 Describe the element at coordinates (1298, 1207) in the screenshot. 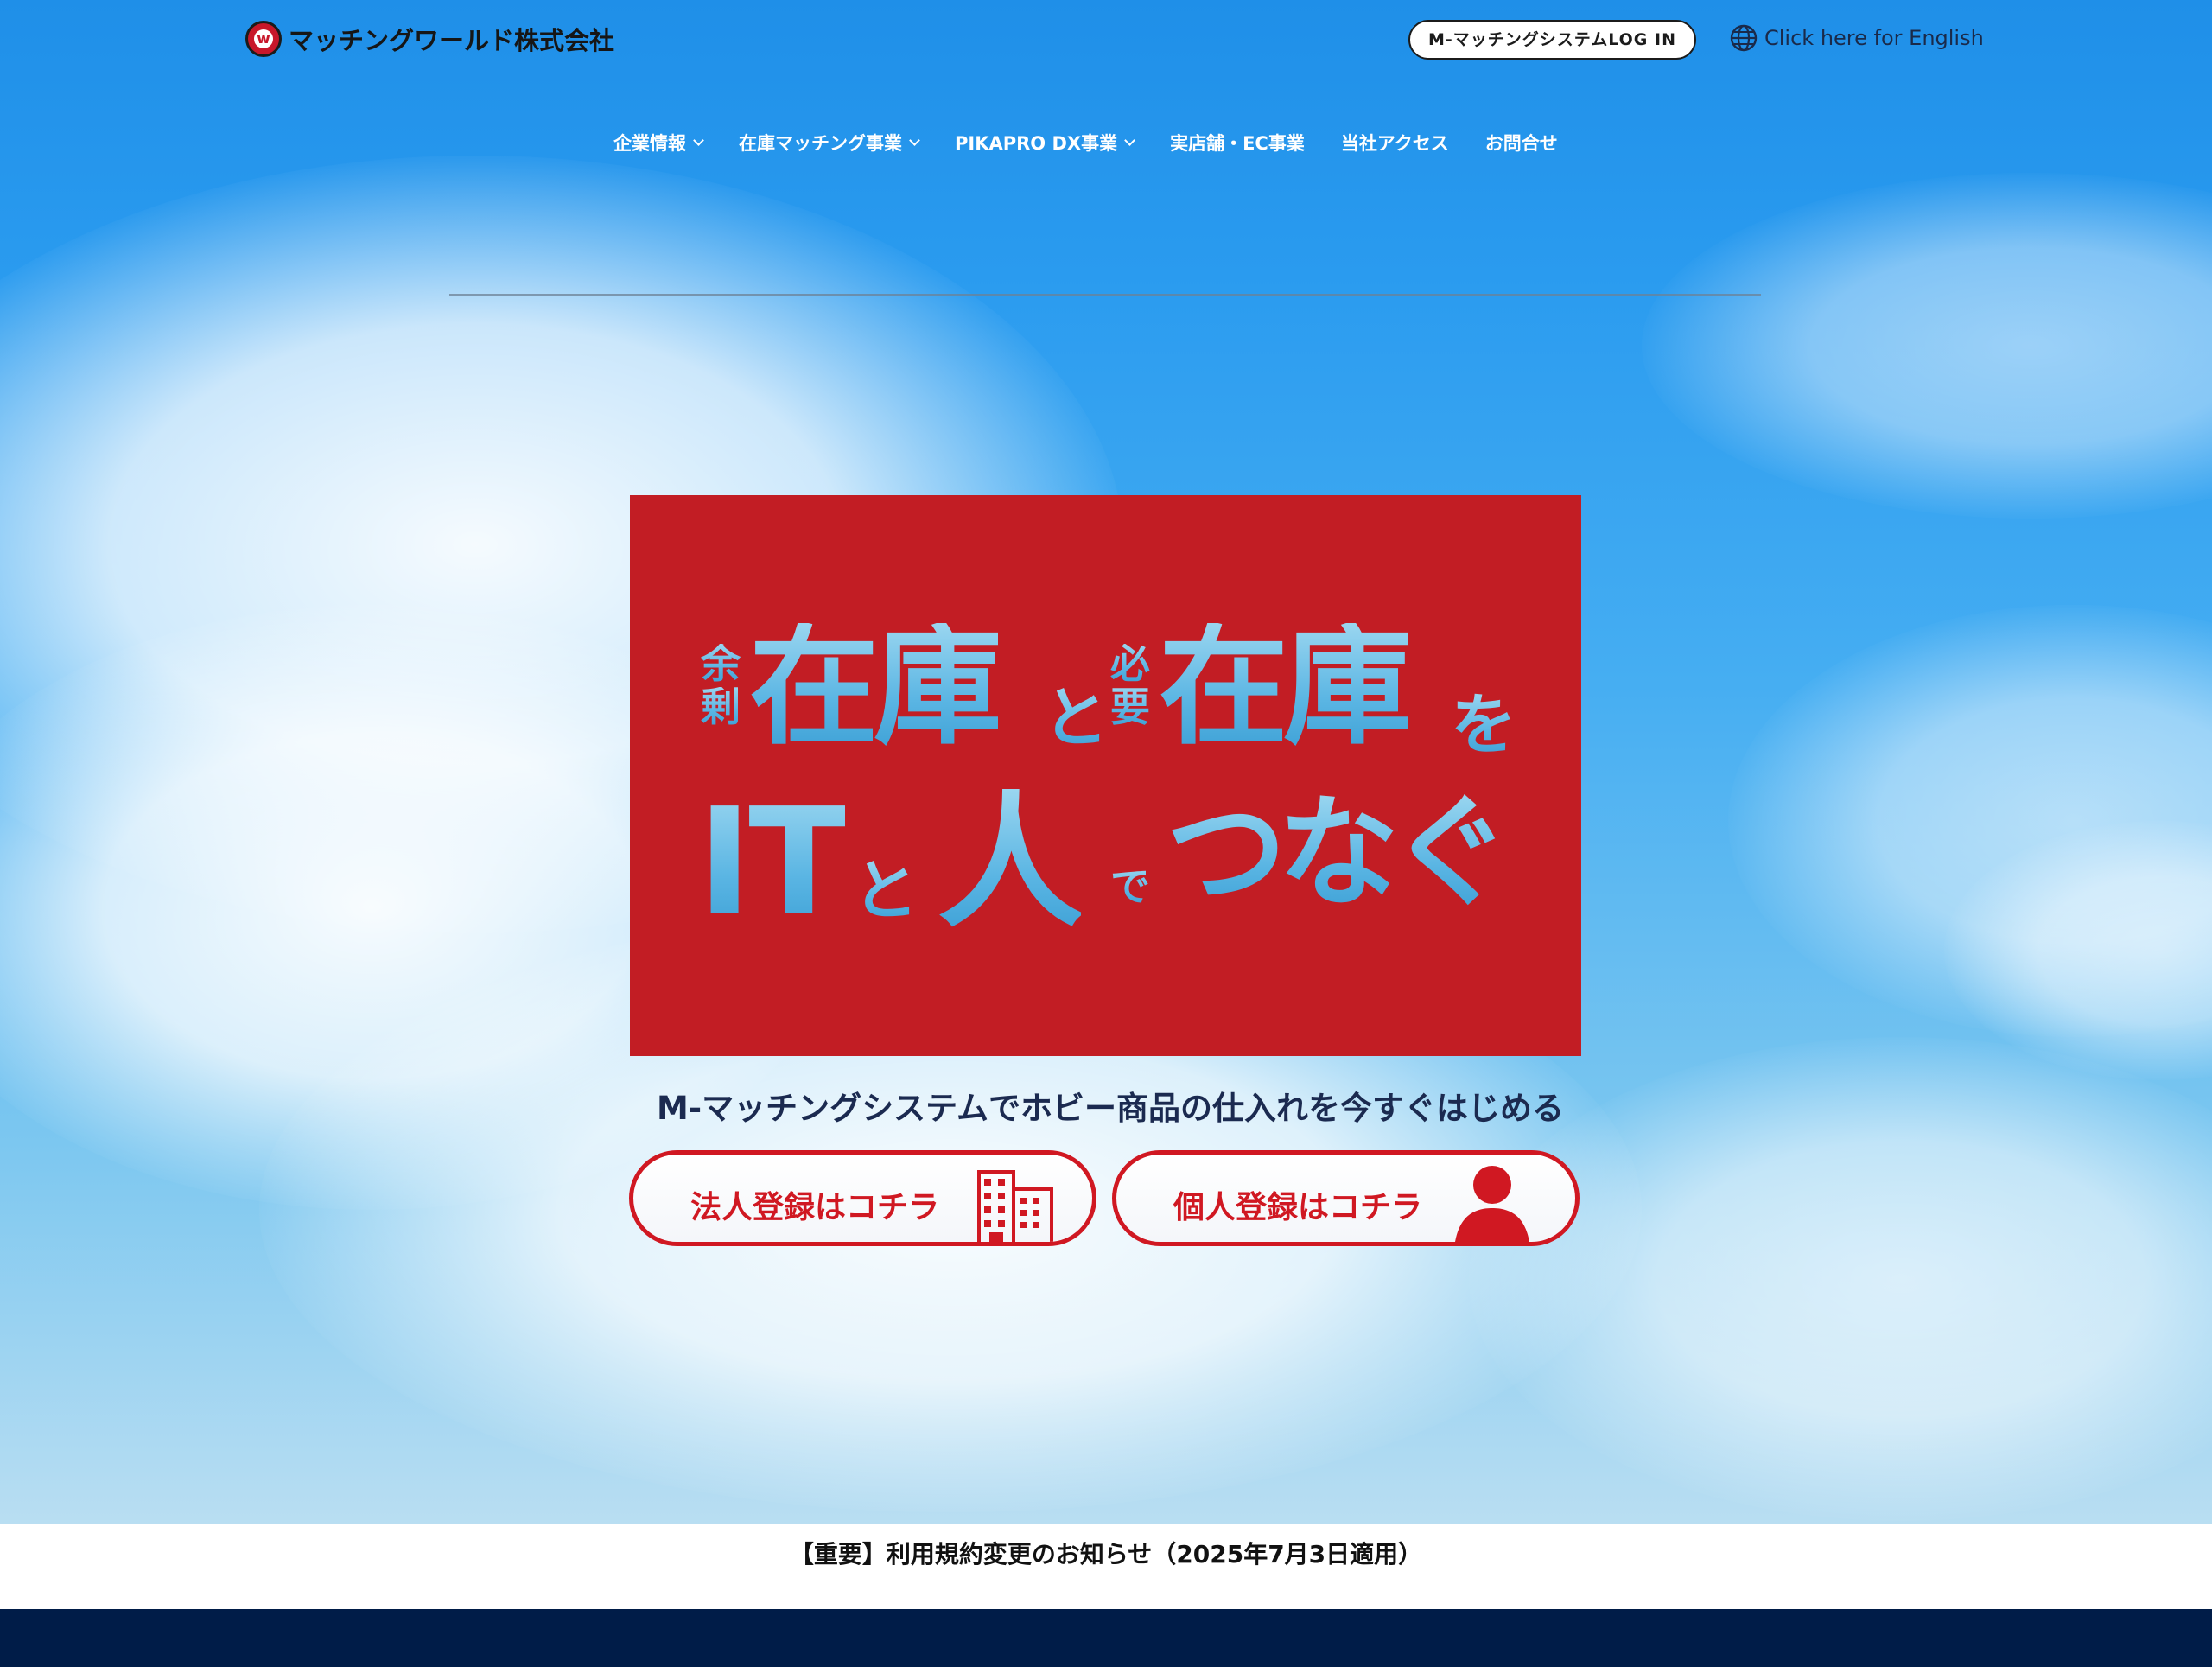

I see `personal-register-label: 個人登録はコチラ` at that location.